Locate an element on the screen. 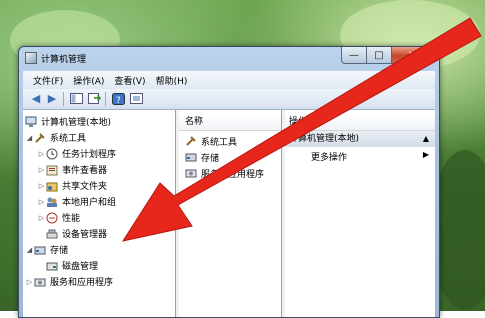 The image size is (485, 318). shared-folder-icon is located at coordinates (52, 186).